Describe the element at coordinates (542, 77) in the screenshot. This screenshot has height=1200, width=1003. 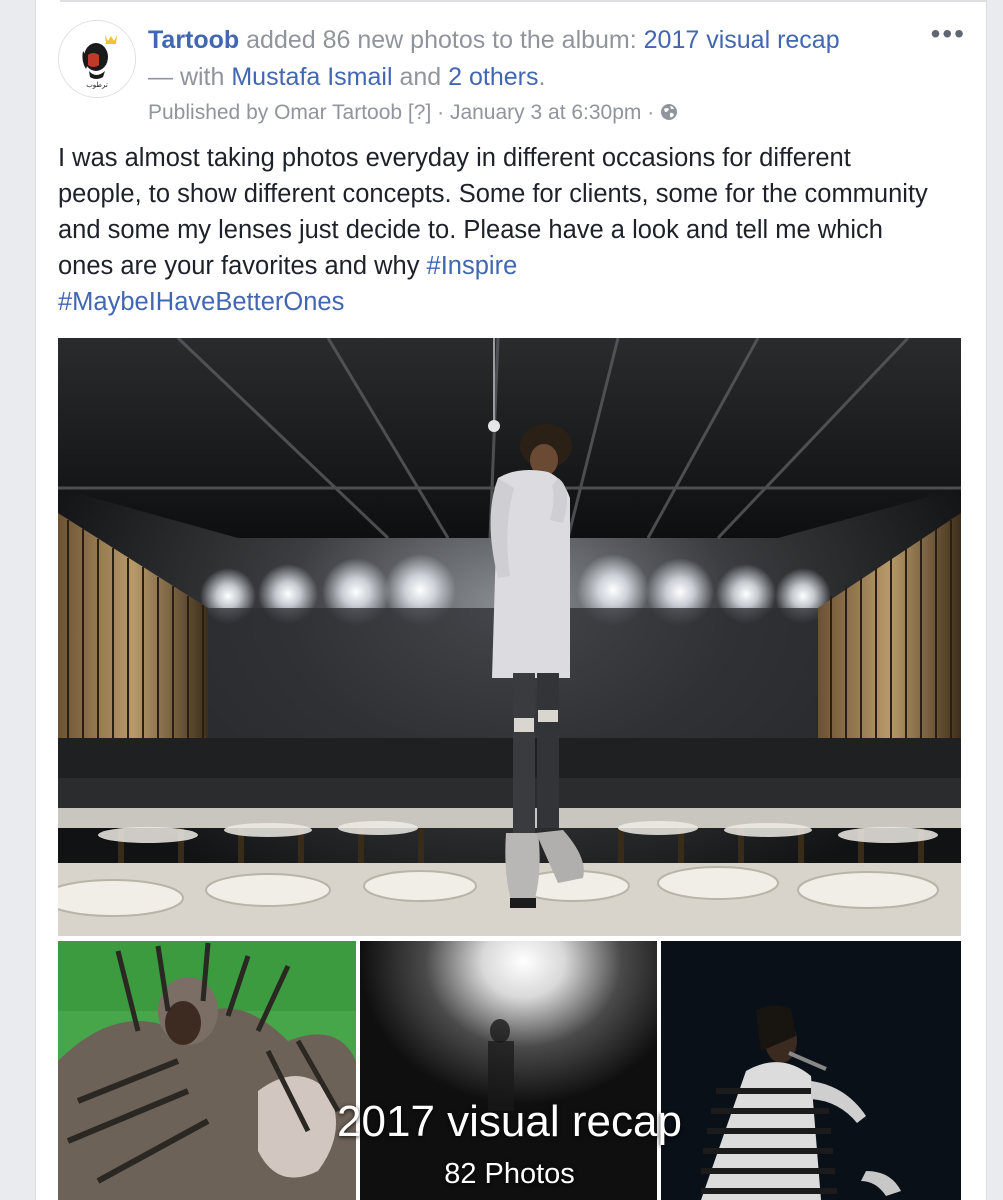
I see `period: .` at that location.